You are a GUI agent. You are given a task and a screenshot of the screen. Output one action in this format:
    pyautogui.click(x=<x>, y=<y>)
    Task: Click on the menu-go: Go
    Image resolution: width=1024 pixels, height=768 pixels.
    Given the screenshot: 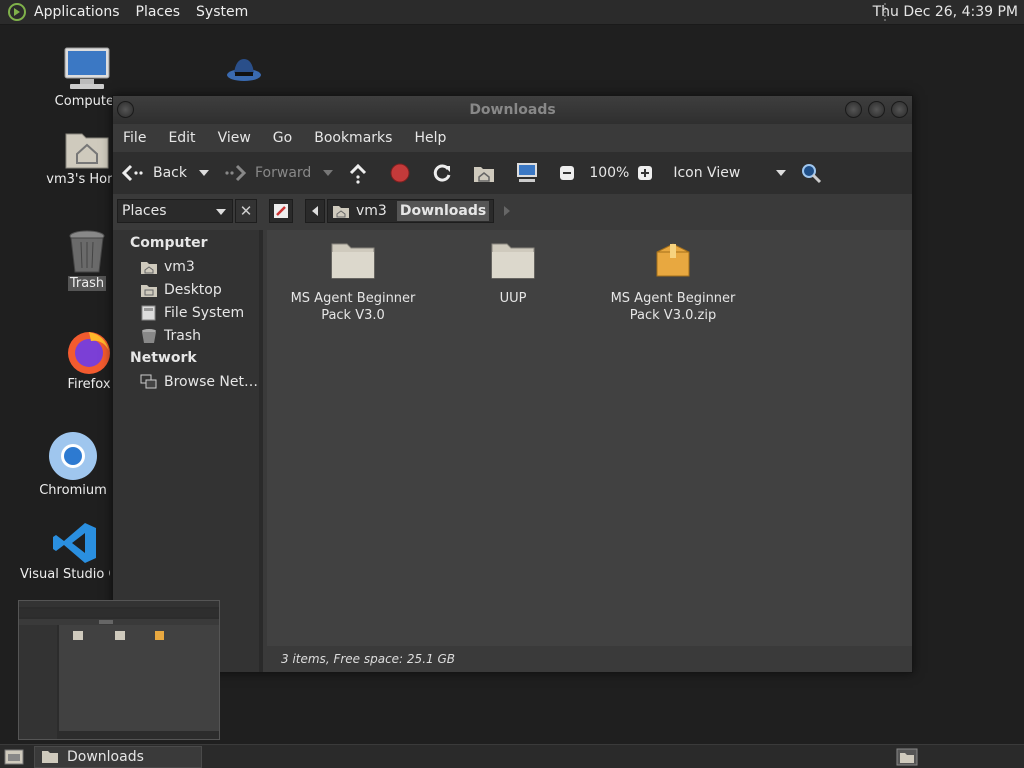 What is the action you would take?
    pyautogui.click(x=282, y=138)
    